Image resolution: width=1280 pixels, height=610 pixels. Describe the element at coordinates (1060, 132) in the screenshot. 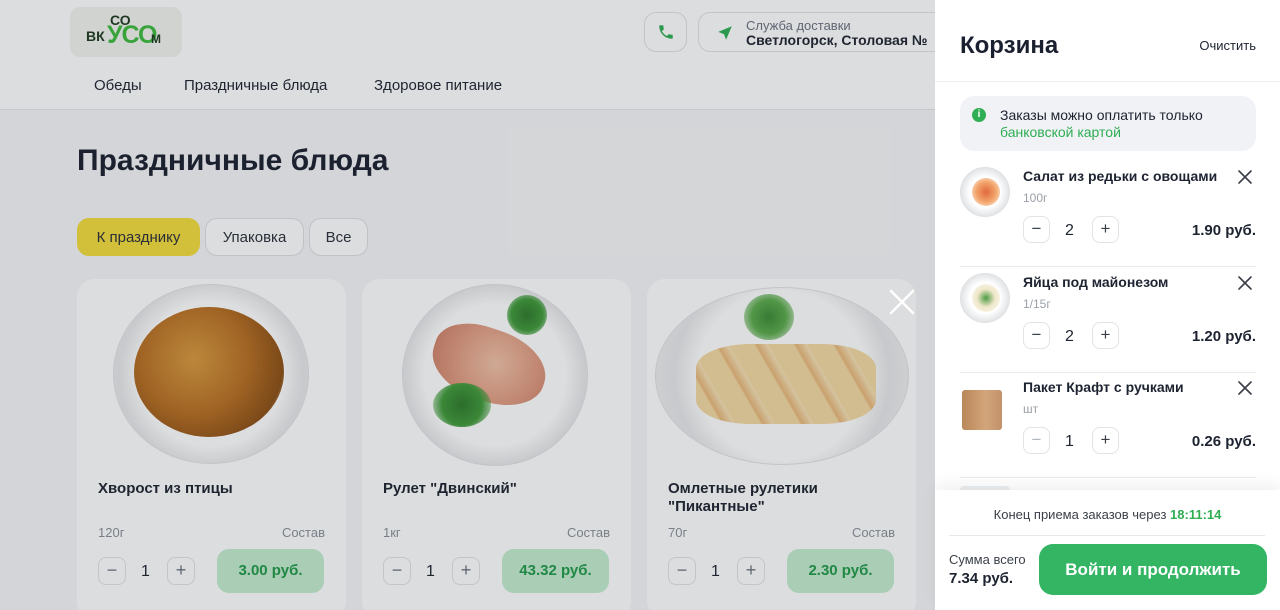

I see `payment-info-highlight: банковской картой` at that location.